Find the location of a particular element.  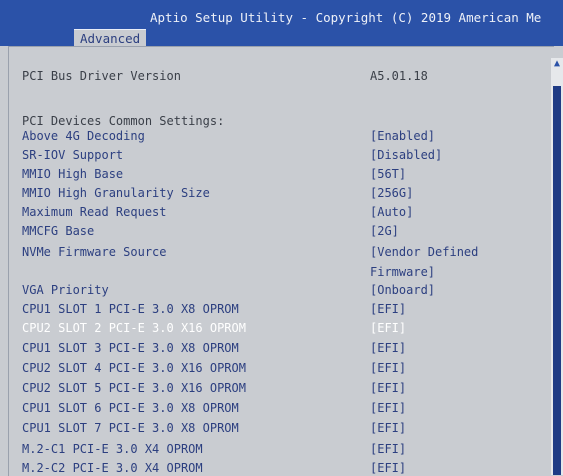

setting-value: [2G] is located at coordinates (384, 231).